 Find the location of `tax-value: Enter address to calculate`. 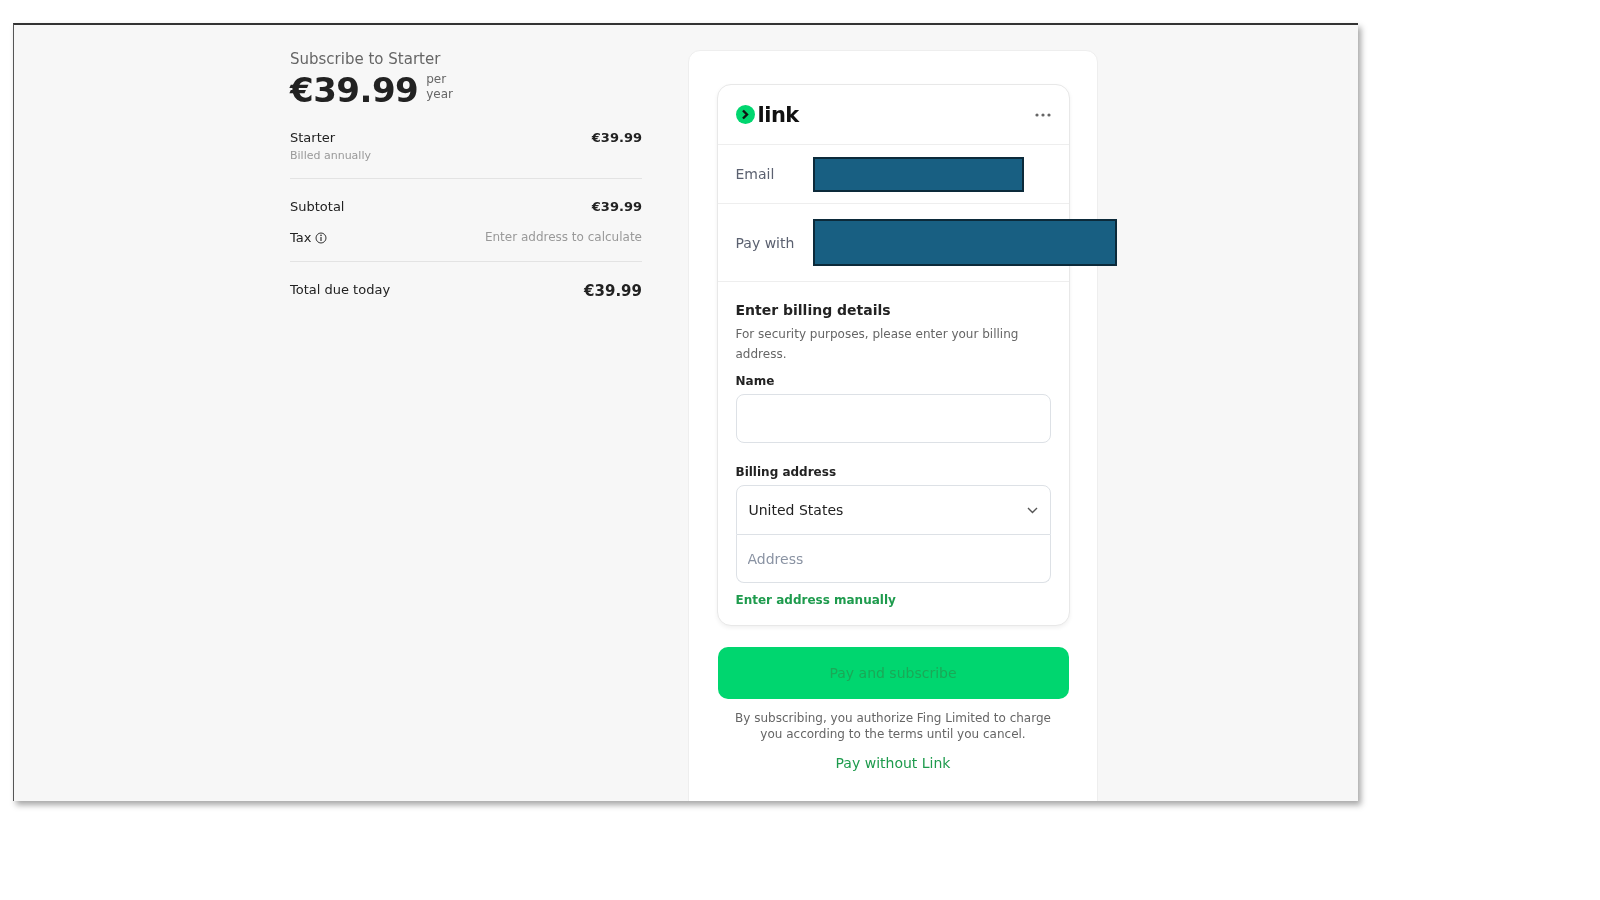

tax-value: Enter address to calculate is located at coordinates (563, 237).